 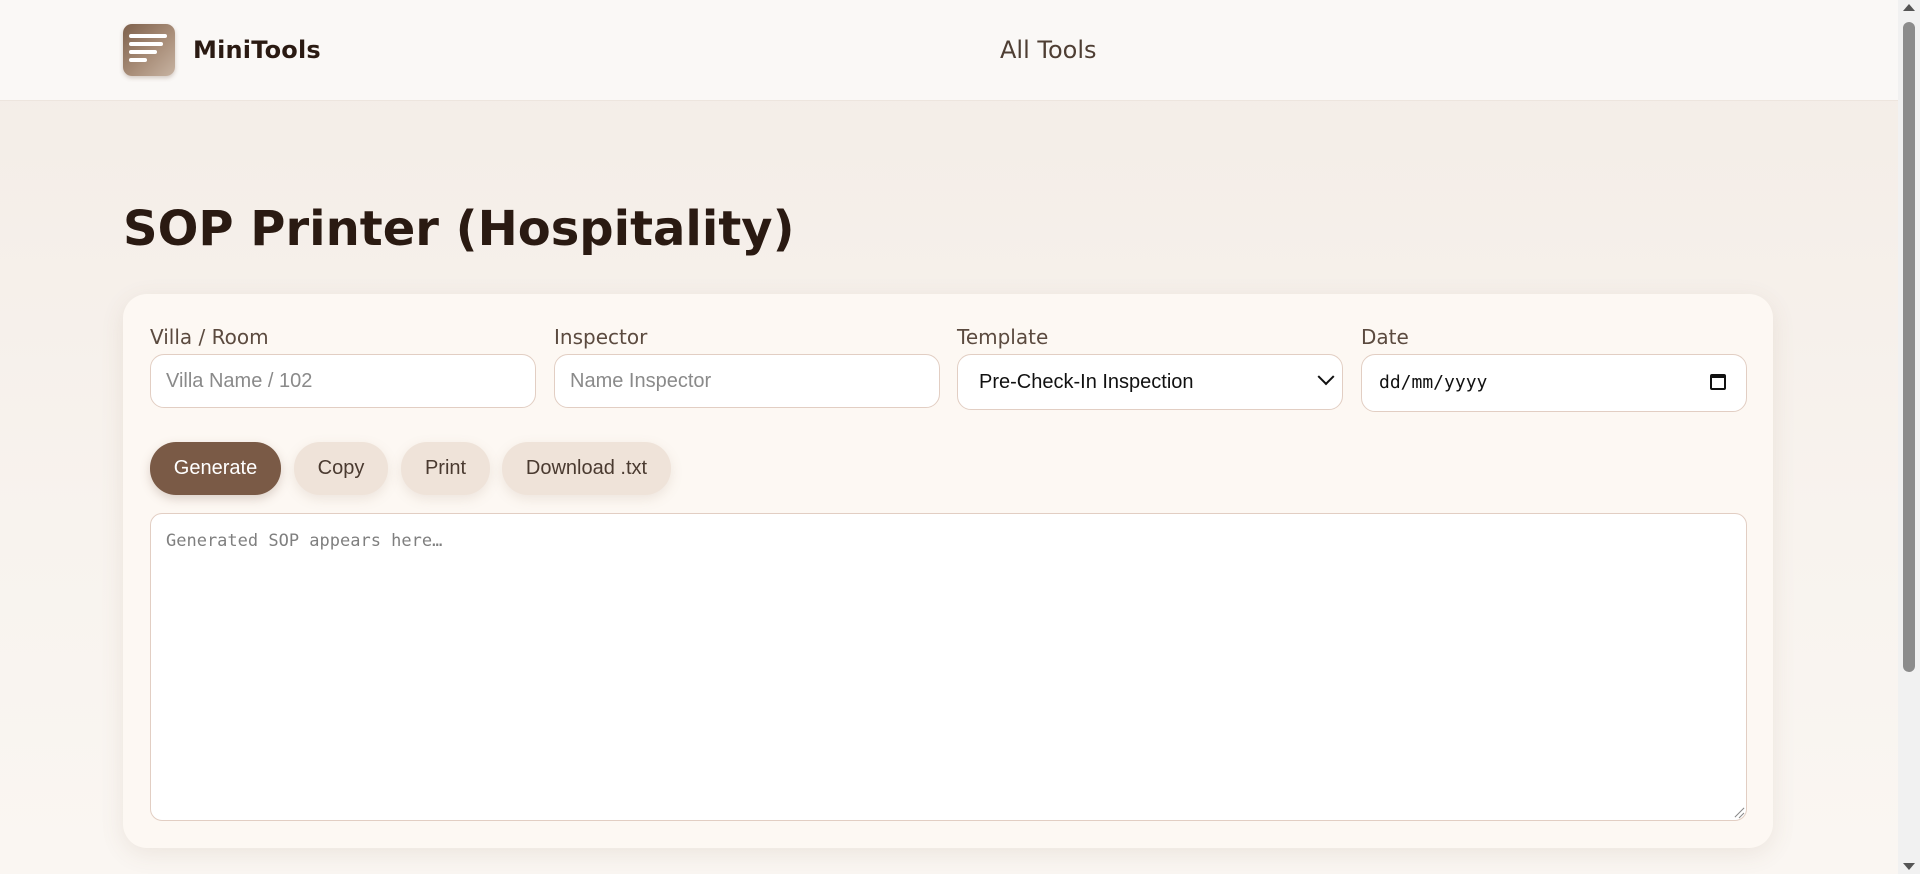 What do you see at coordinates (1909, 7) in the screenshot?
I see `scroll-up-arrow-icon` at bounding box center [1909, 7].